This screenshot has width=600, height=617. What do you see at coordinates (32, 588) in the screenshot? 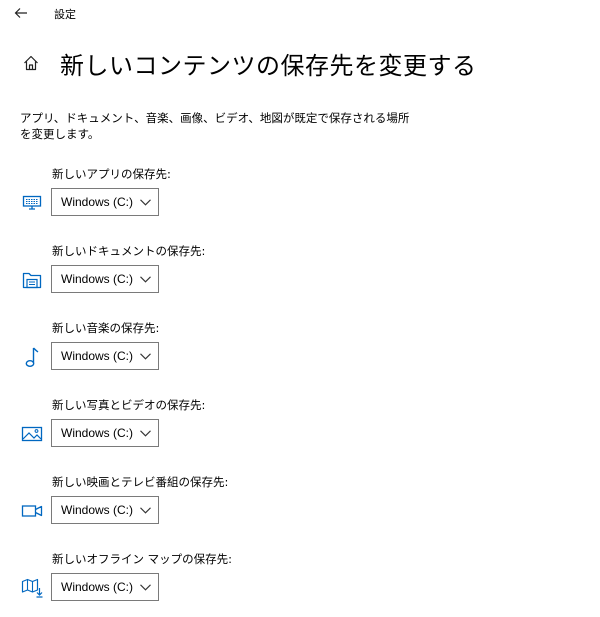
I see `offline-map-icon` at bounding box center [32, 588].